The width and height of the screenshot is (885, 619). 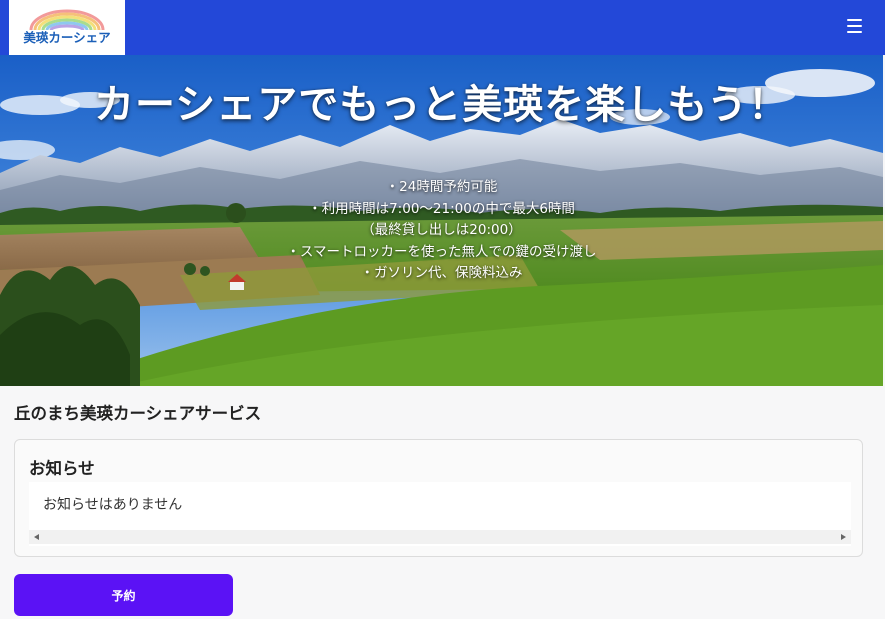 I want to click on hero-title: カーシェアでもっと美瑛を楽しもう！, so click(x=441, y=105).